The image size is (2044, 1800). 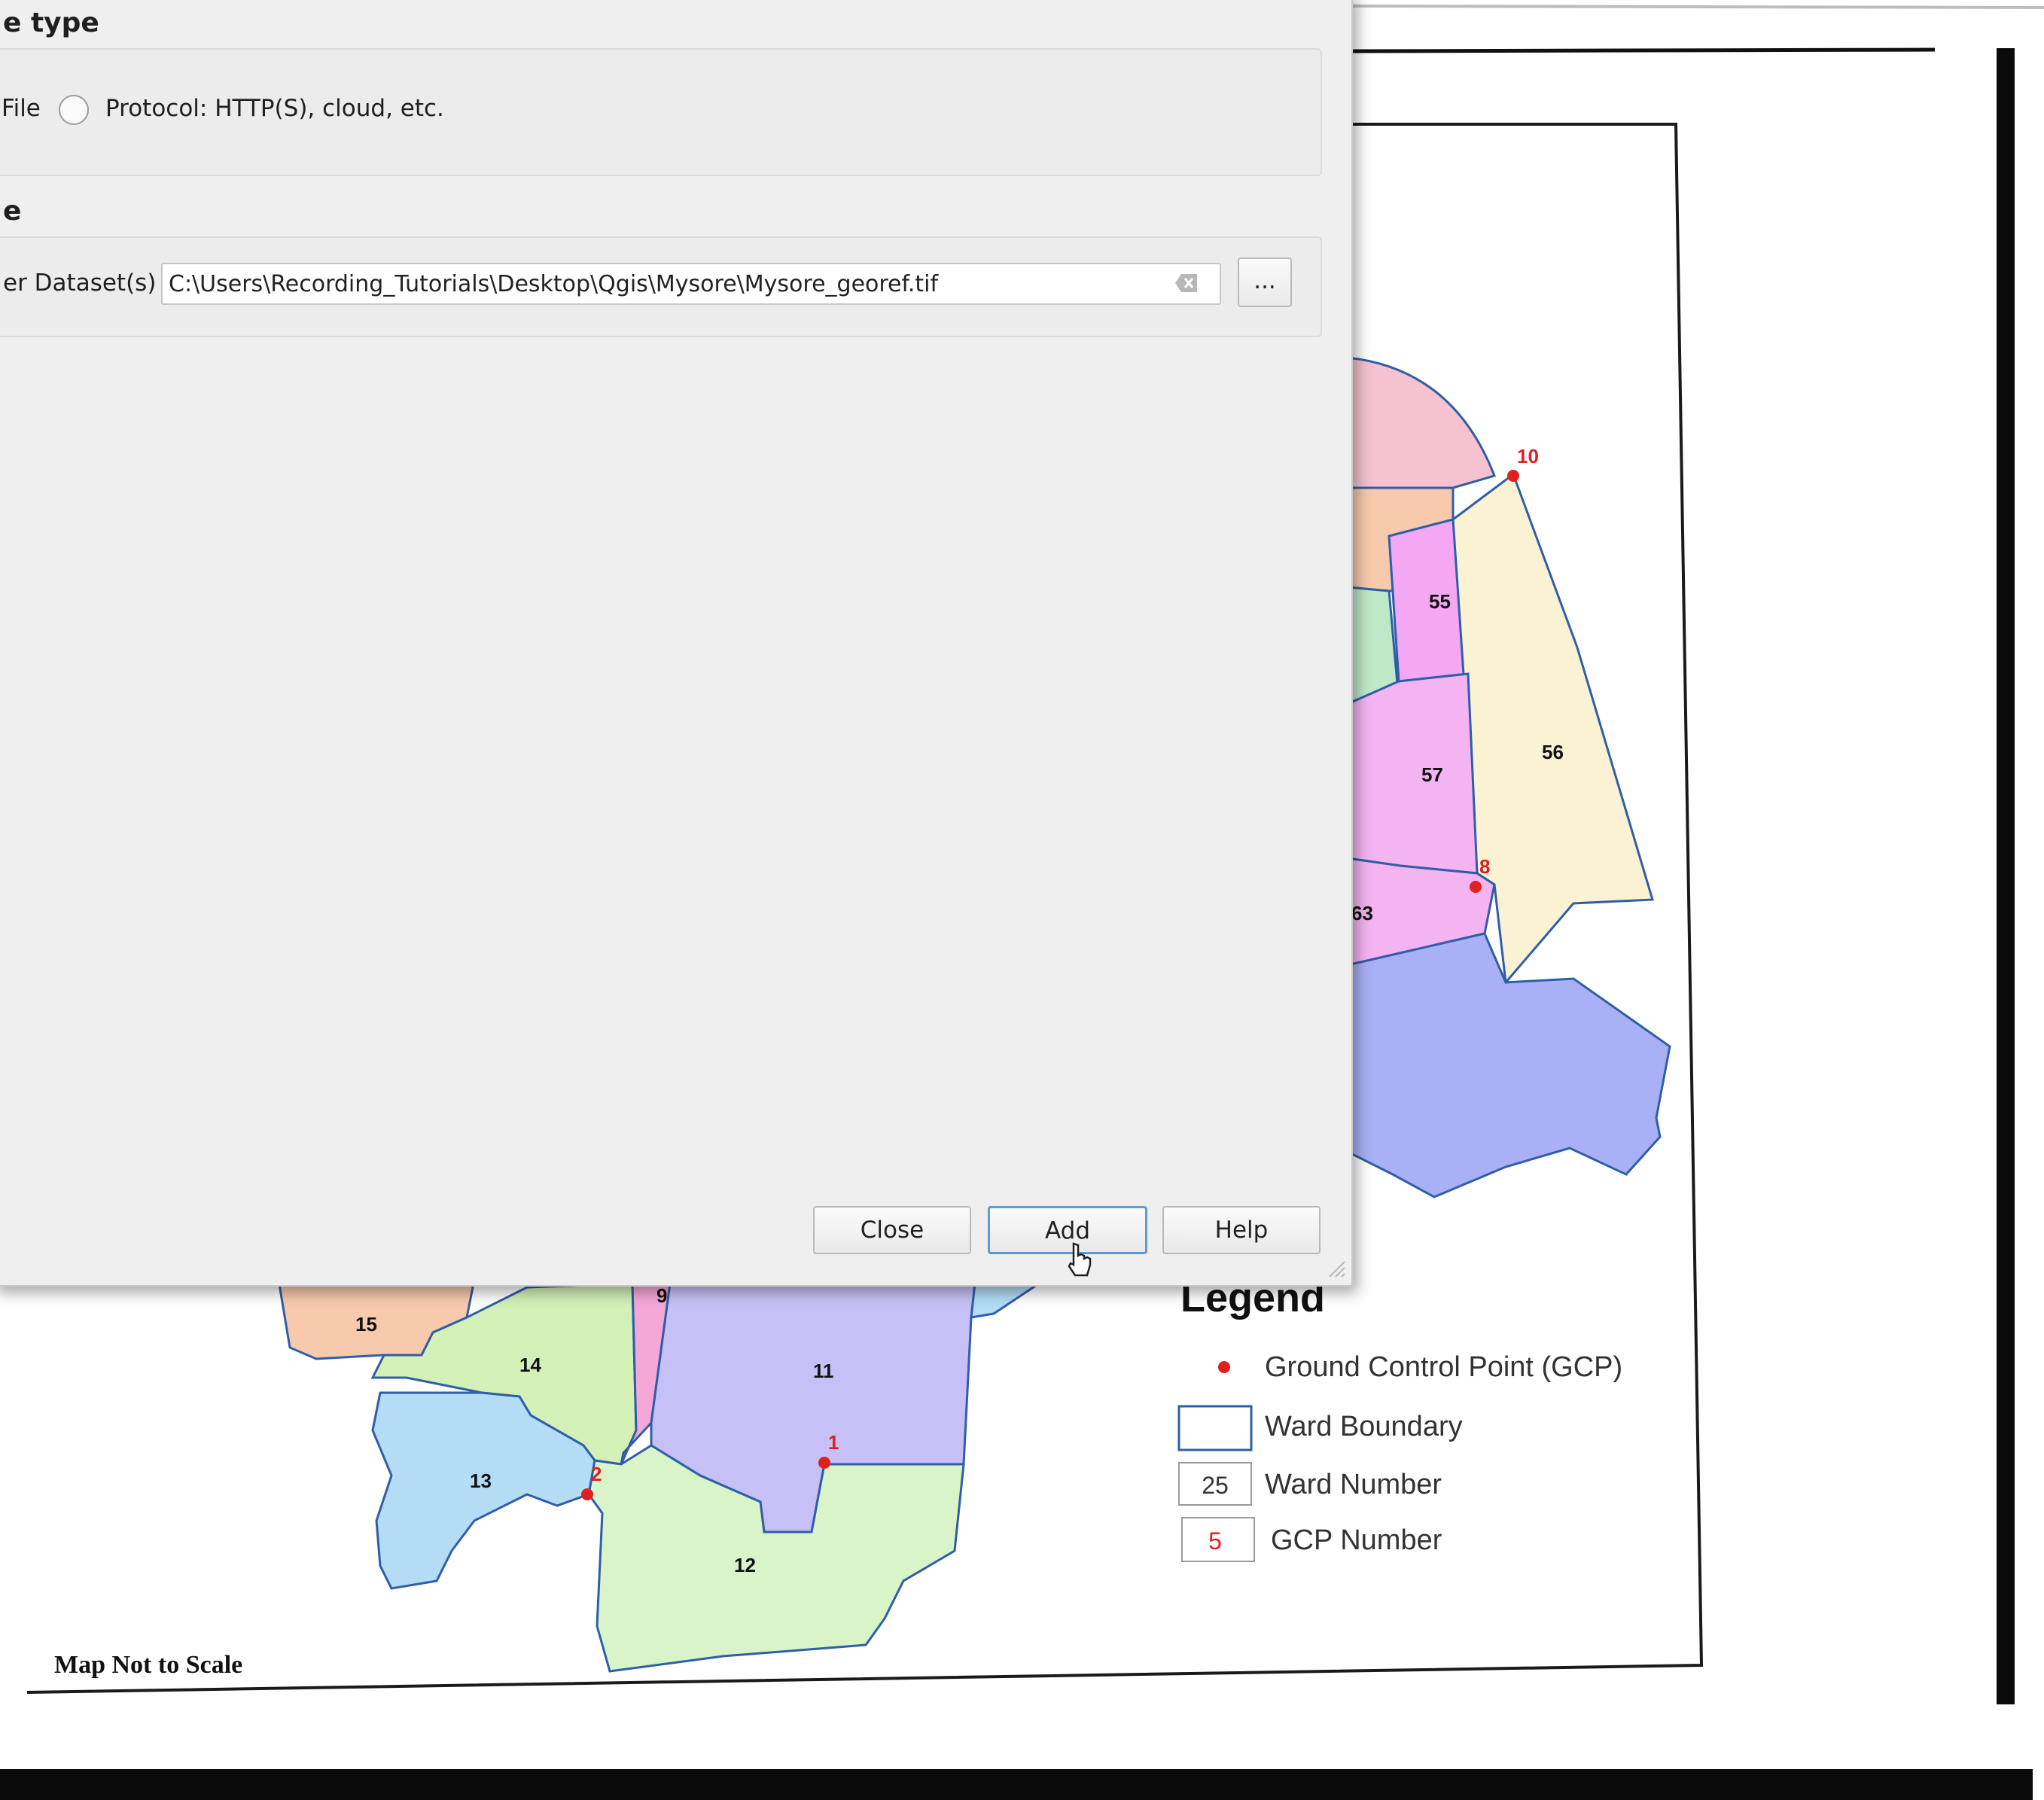 I want to click on legend-gcp-label: Ground Control Point (GCP), so click(x=1444, y=1367).